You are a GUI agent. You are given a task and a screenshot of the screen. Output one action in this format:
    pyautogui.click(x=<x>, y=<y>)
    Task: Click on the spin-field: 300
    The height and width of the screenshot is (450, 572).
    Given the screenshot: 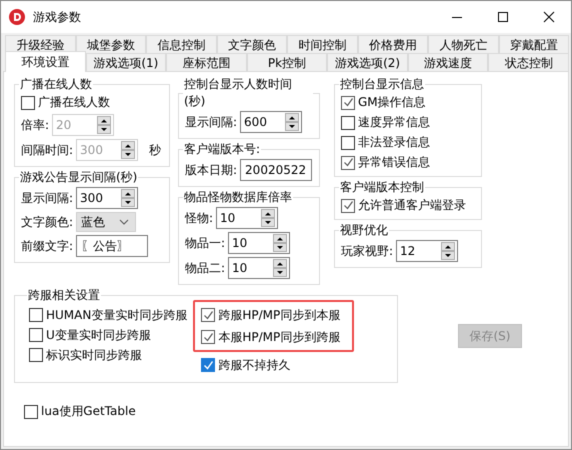 What is the action you would take?
    pyautogui.click(x=107, y=198)
    